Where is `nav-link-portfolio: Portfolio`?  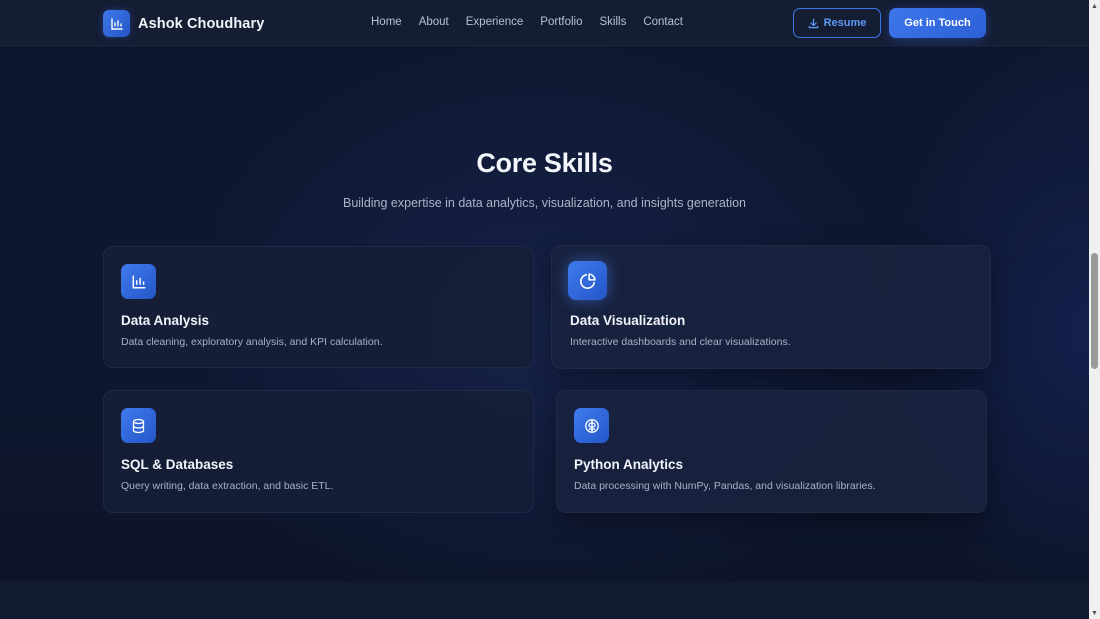 nav-link-portfolio: Portfolio is located at coordinates (561, 22).